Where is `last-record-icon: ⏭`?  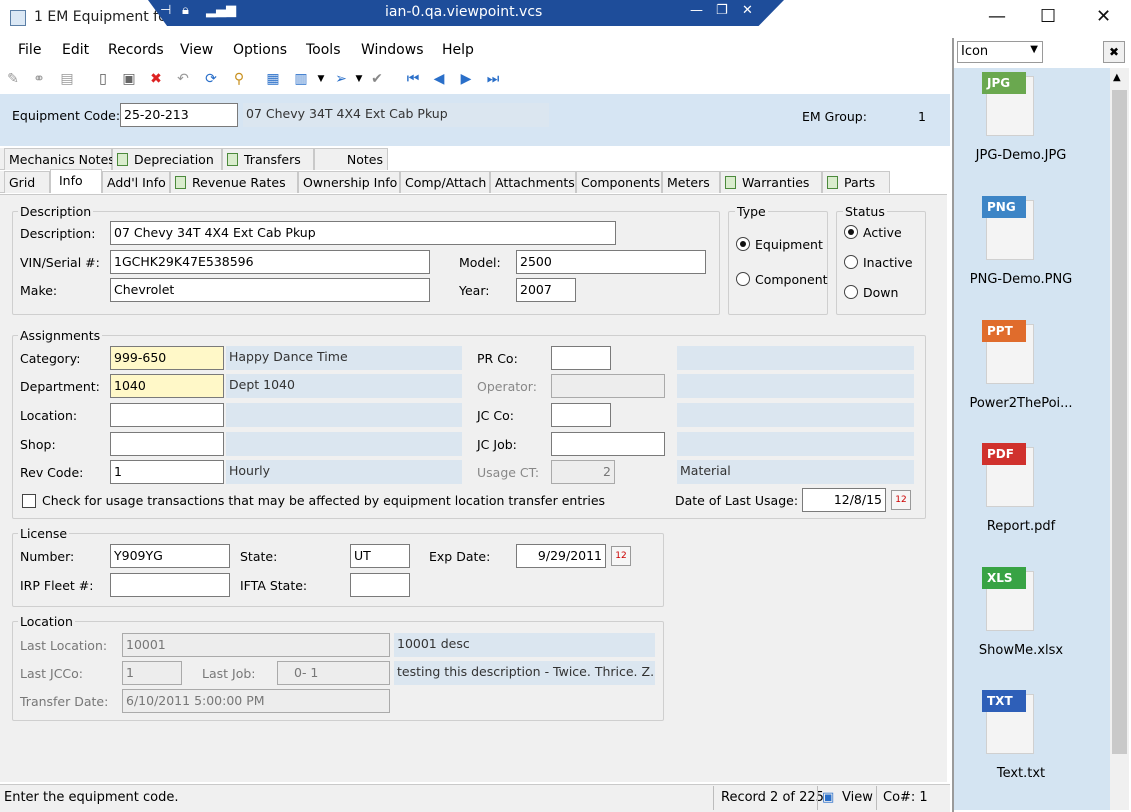 last-record-icon: ⏭ is located at coordinates (493, 79).